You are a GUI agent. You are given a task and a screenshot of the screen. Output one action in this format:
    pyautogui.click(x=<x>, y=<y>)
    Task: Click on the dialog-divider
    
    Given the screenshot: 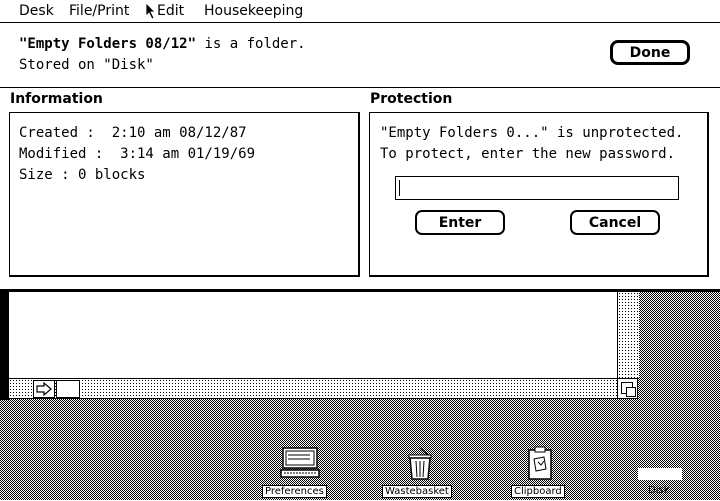 What is the action you would take?
    pyautogui.click(x=360, y=87)
    